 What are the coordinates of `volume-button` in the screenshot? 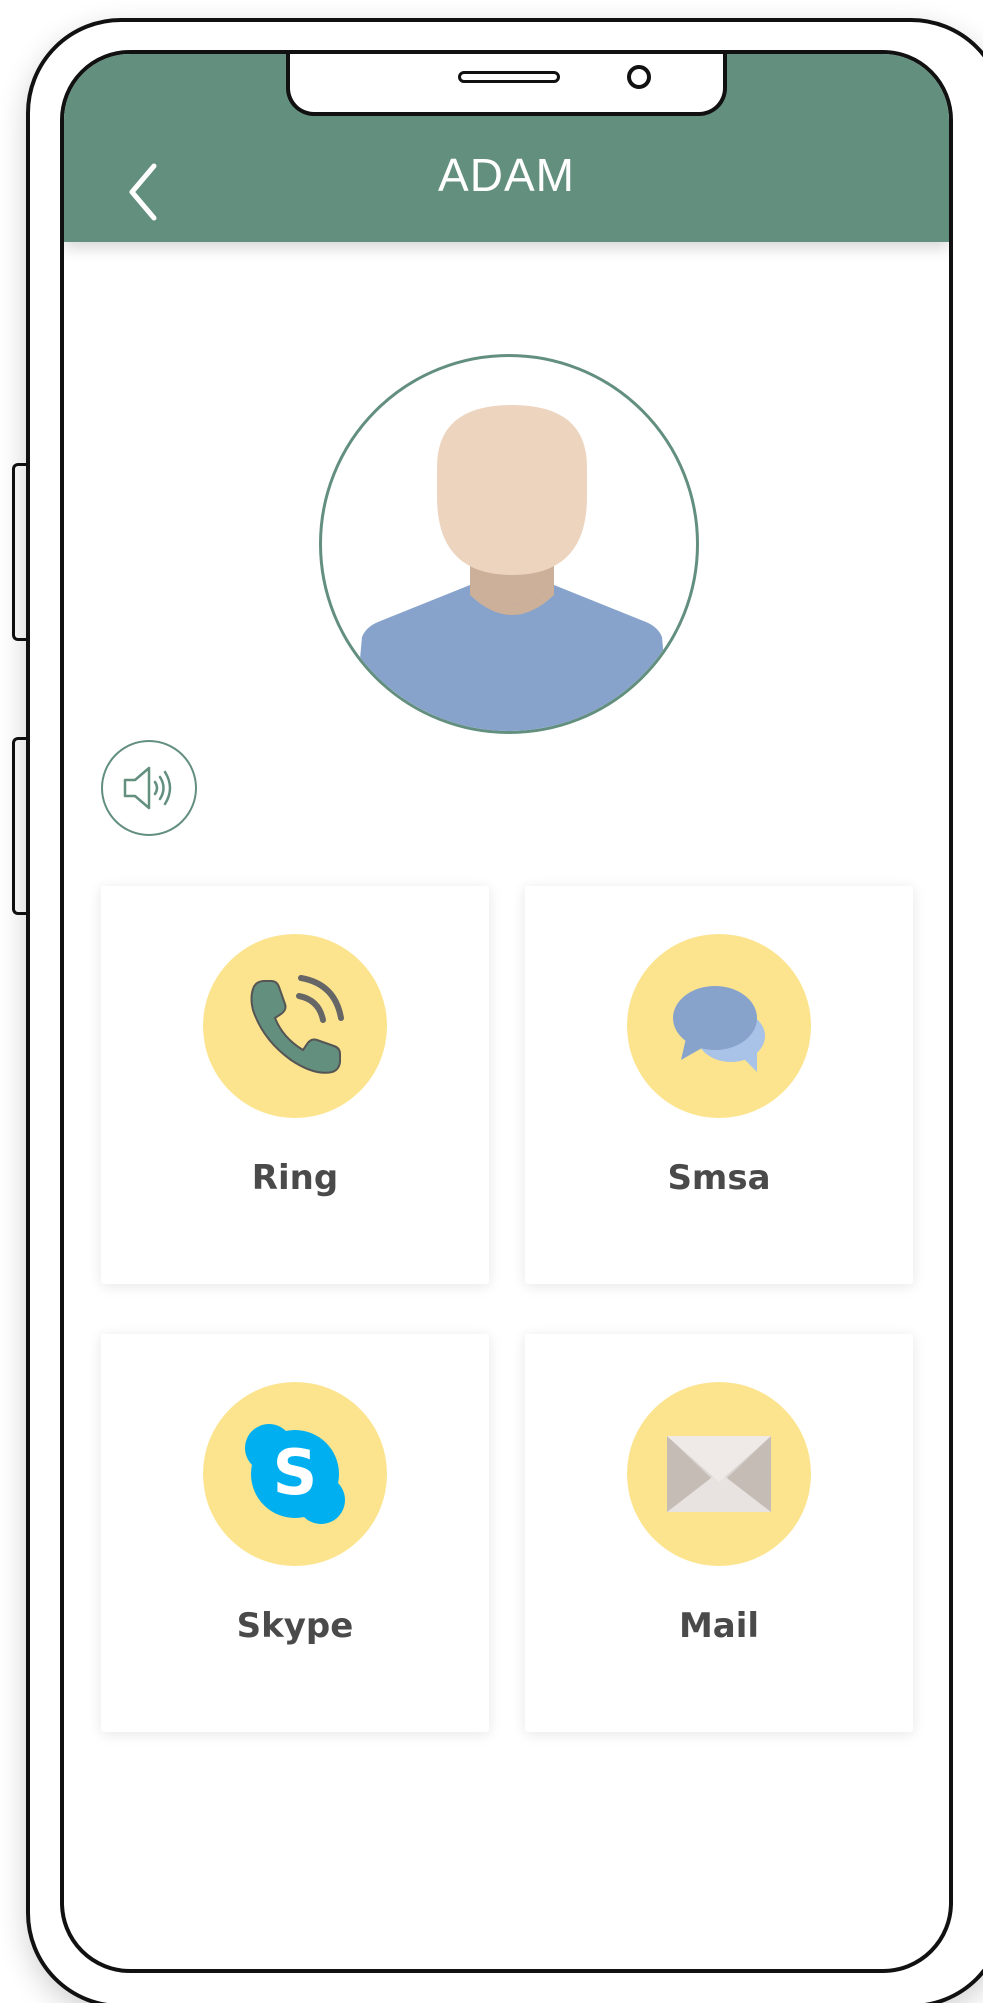 It's located at (149, 788).